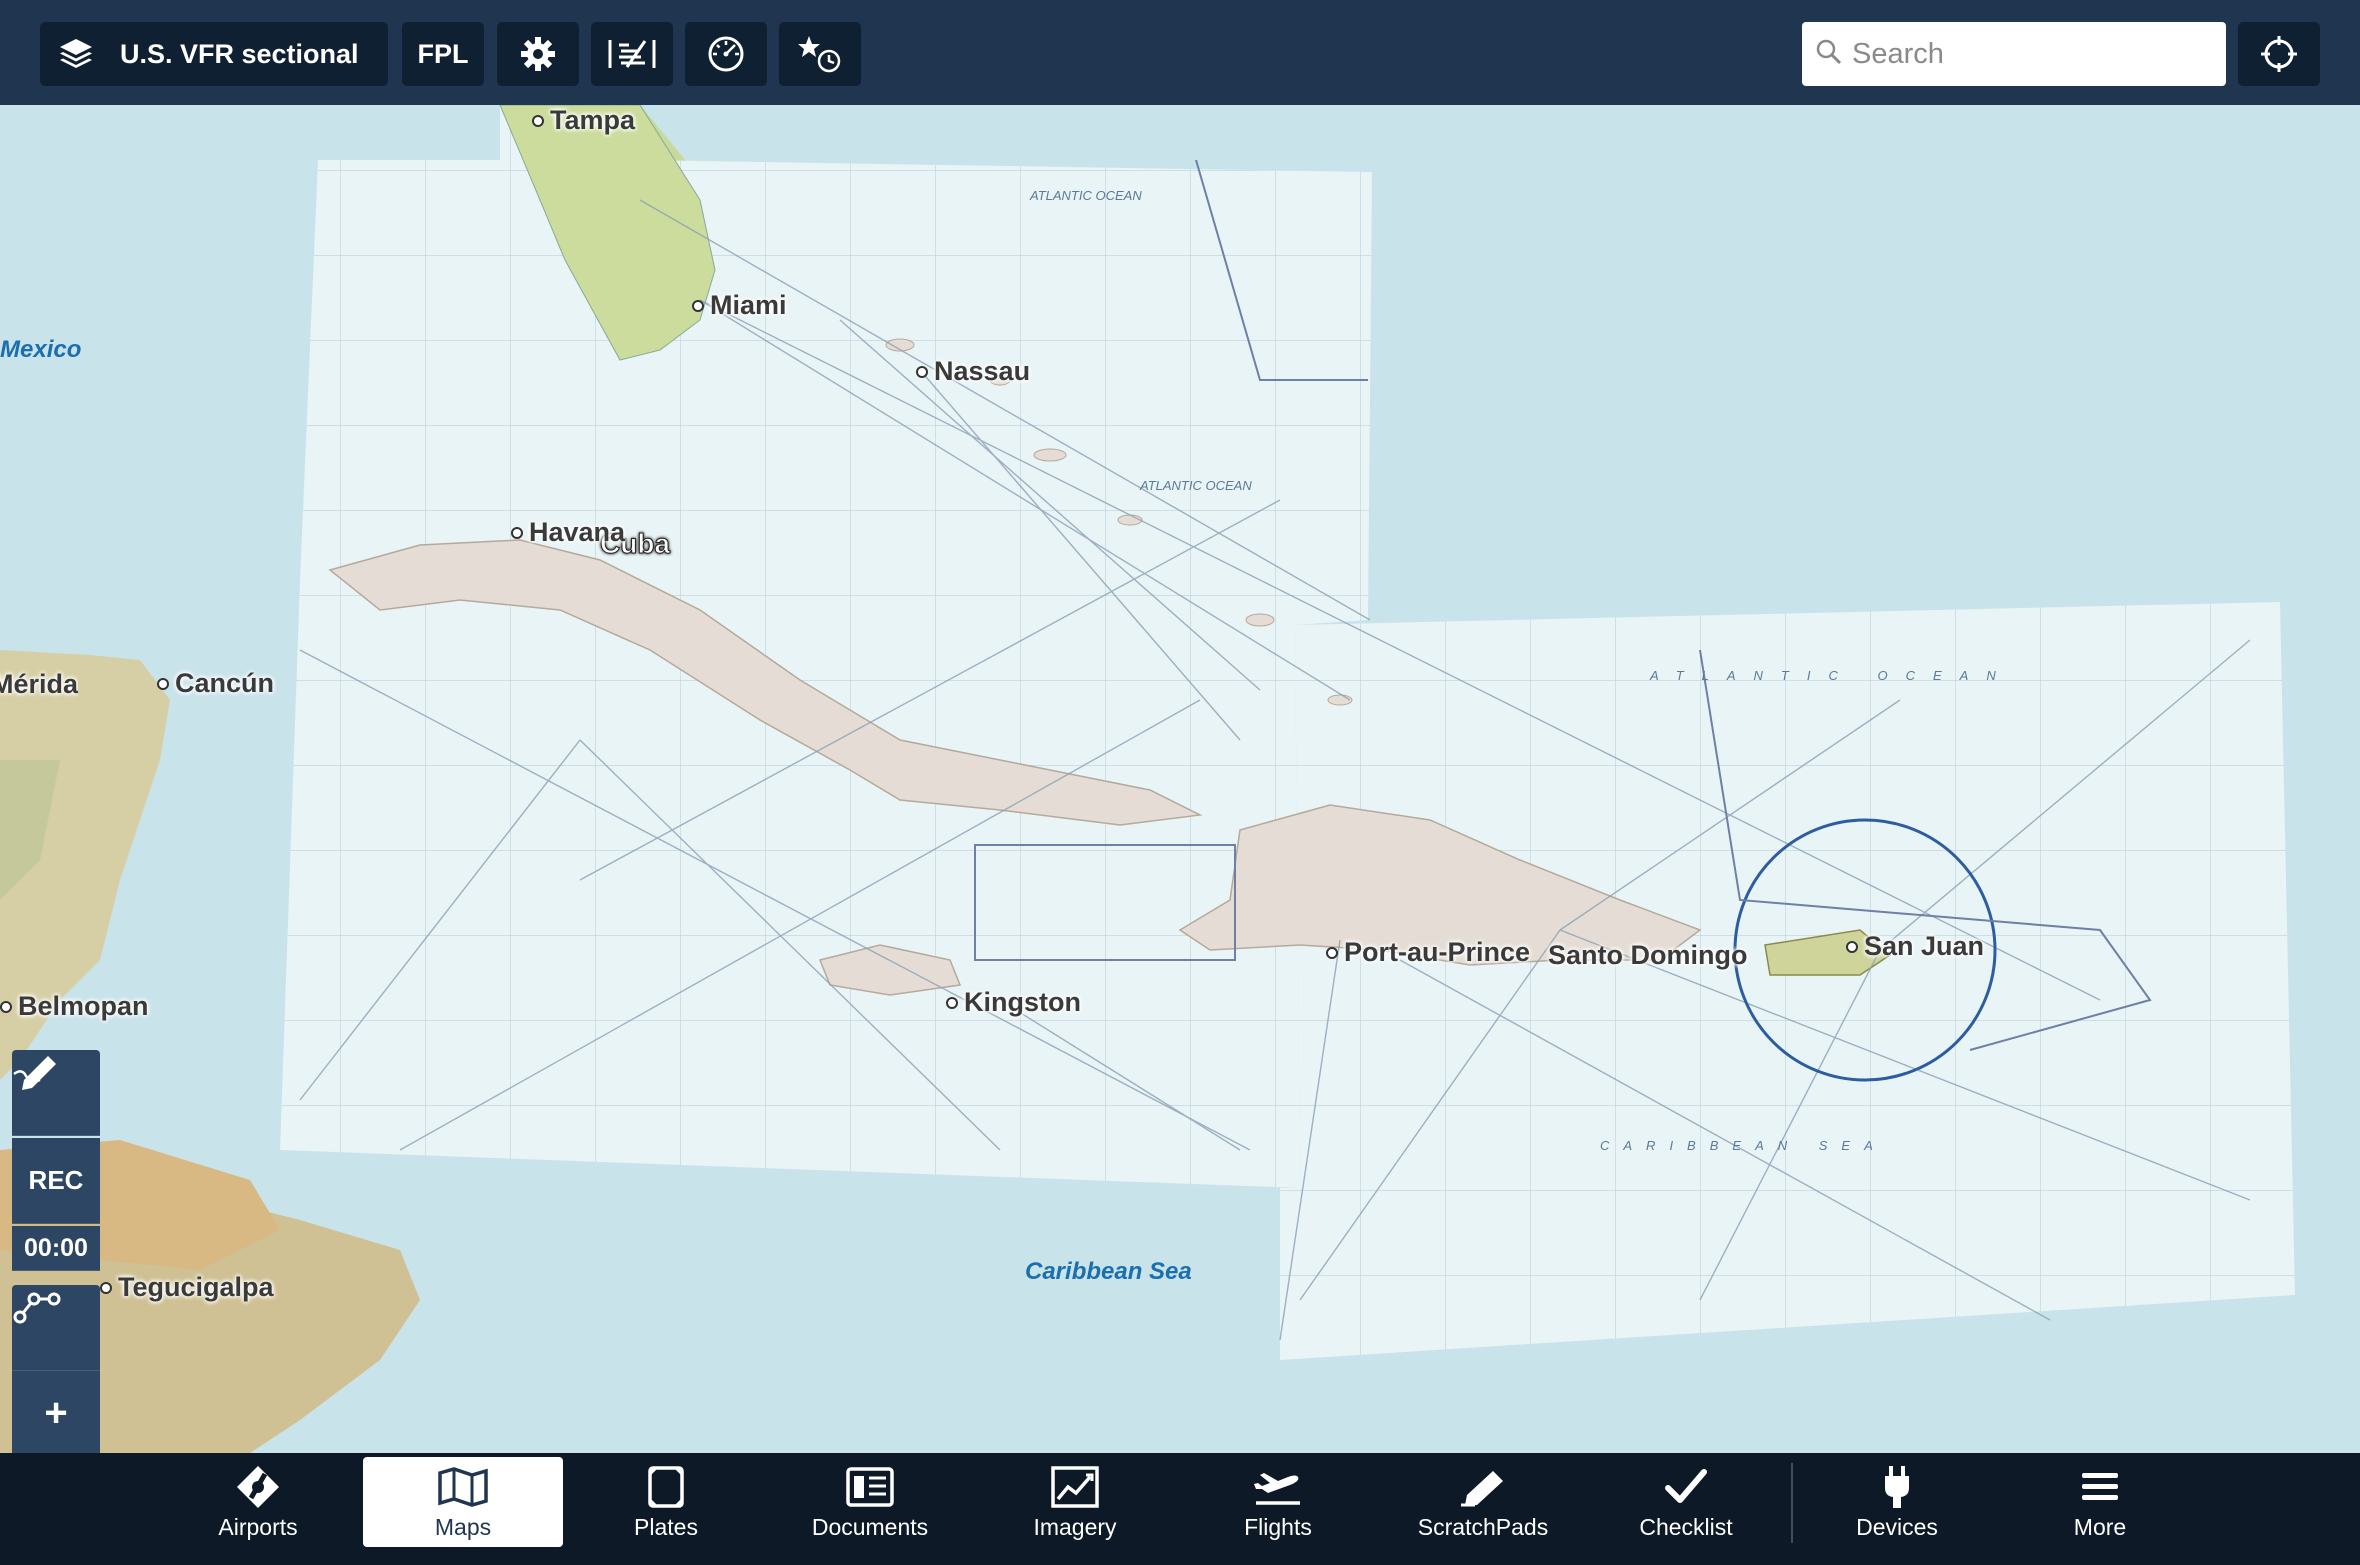 The width and height of the screenshot is (2360, 1565). I want to click on record-button: REC, so click(56, 1181).